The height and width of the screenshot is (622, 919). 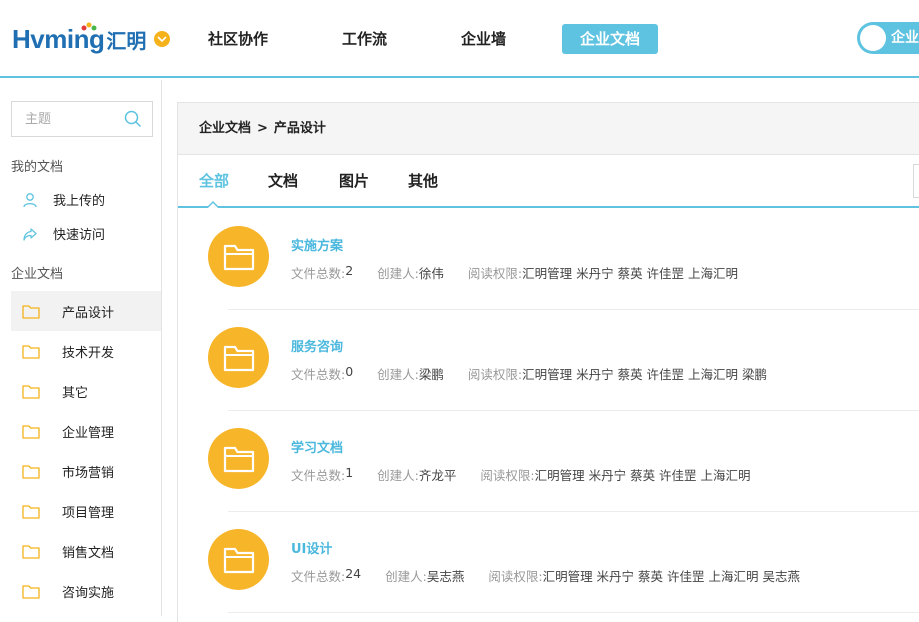 I want to click on folder-name: 实施方案, so click(x=317, y=244).